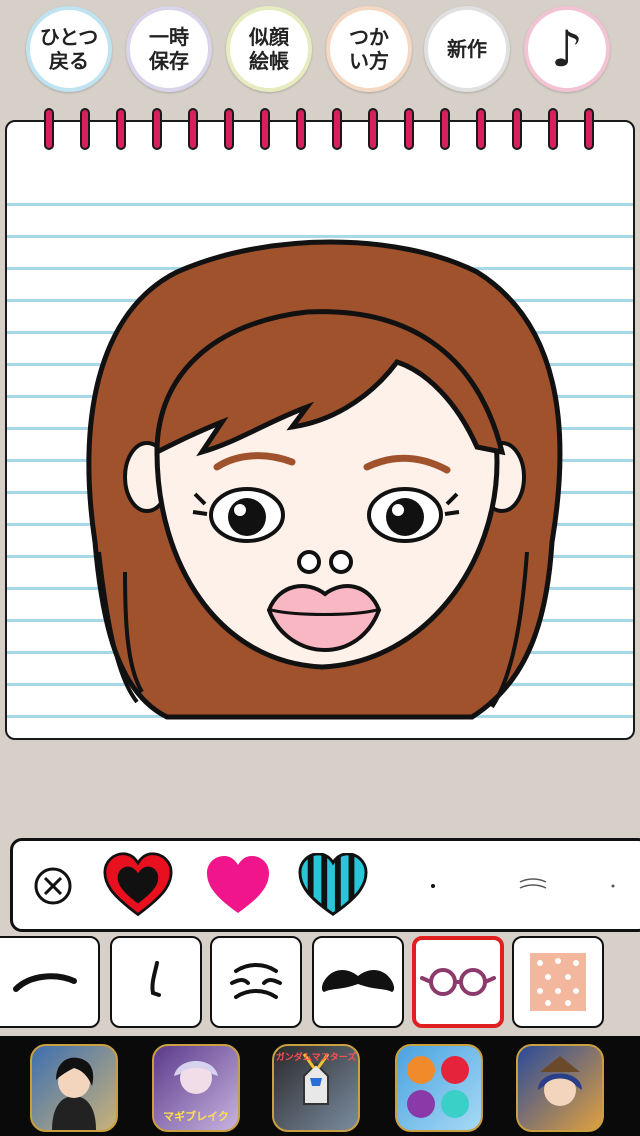 The image size is (640, 1136). I want to click on item-palette, so click(325, 885).